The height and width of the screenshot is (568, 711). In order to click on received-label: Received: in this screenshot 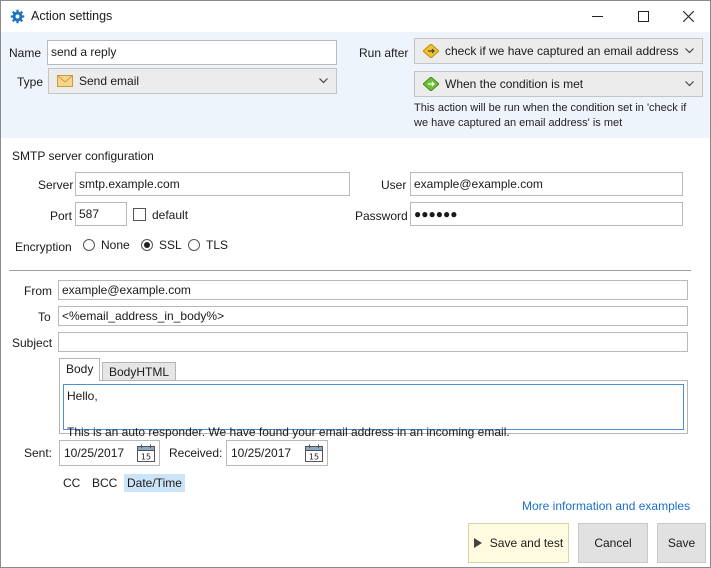, I will do `click(196, 453)`.